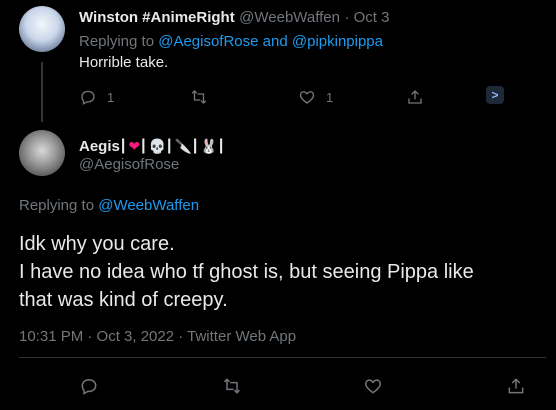  Describe the element at coordinates (157, 336) in the screenshot. I see `tweet2-timestamp: 10:31 PM · Oct 3, 2022 · Twitter Web App` at that location.